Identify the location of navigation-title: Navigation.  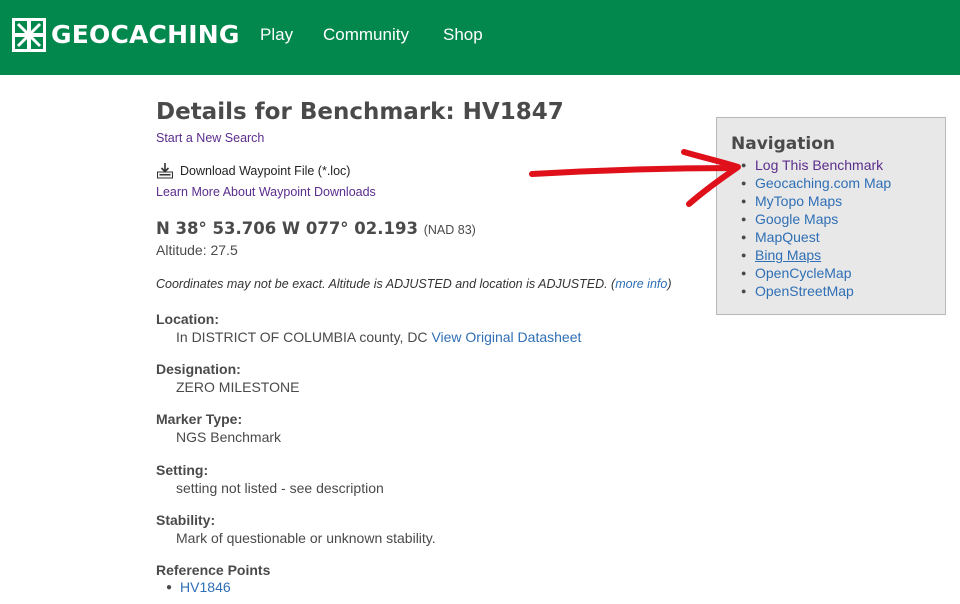
(783, 144).